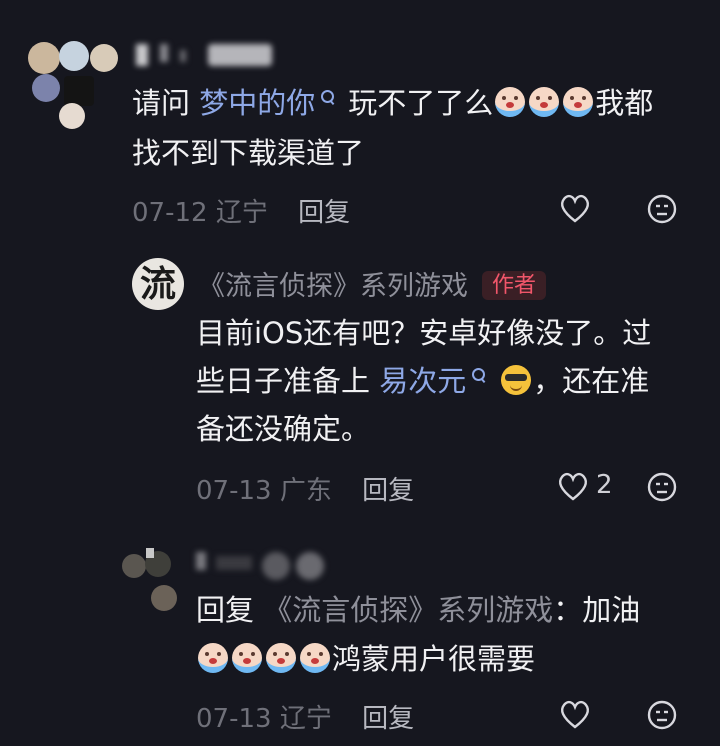 The width and height of the screenshot is (720, 746). Describe the element at coordinates (597, 610) in the screenshot. I see `comment-text: ：加油` at that location.